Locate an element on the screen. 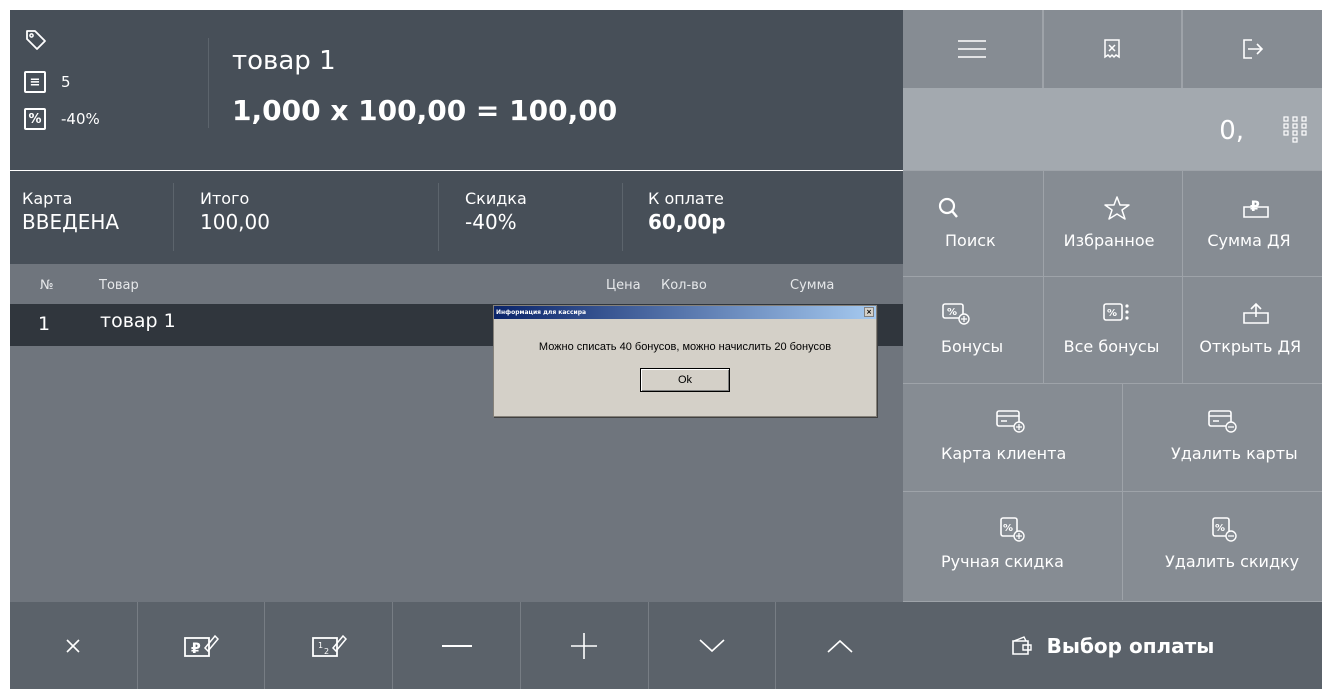 Image resolution: width=1322 pixels, height=689 pixels. delete-discount-label: Удалить скидку is located at coordinates (1232, 561).